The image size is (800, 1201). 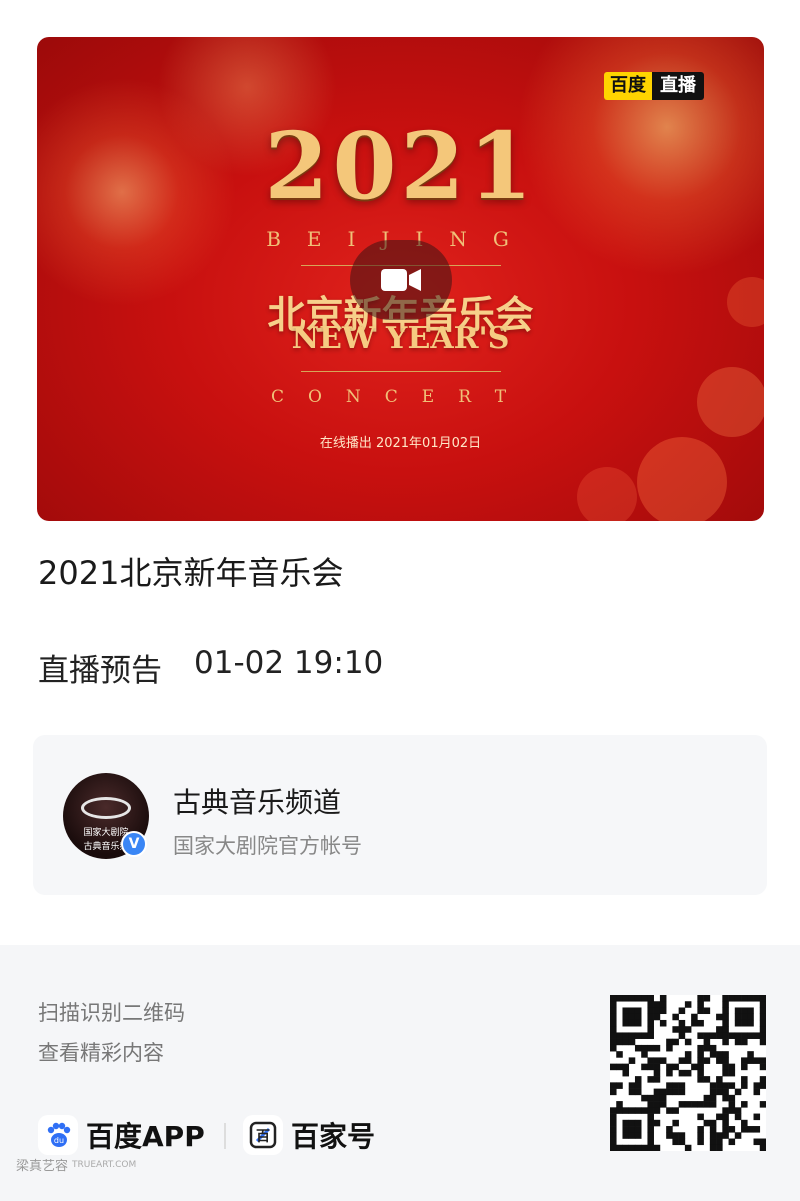 What do you see at coordinates (267, 846) in the screenshot?
I see `account-subtitle: 国家大剧院官方帐号` at bounding box center [267, 846].